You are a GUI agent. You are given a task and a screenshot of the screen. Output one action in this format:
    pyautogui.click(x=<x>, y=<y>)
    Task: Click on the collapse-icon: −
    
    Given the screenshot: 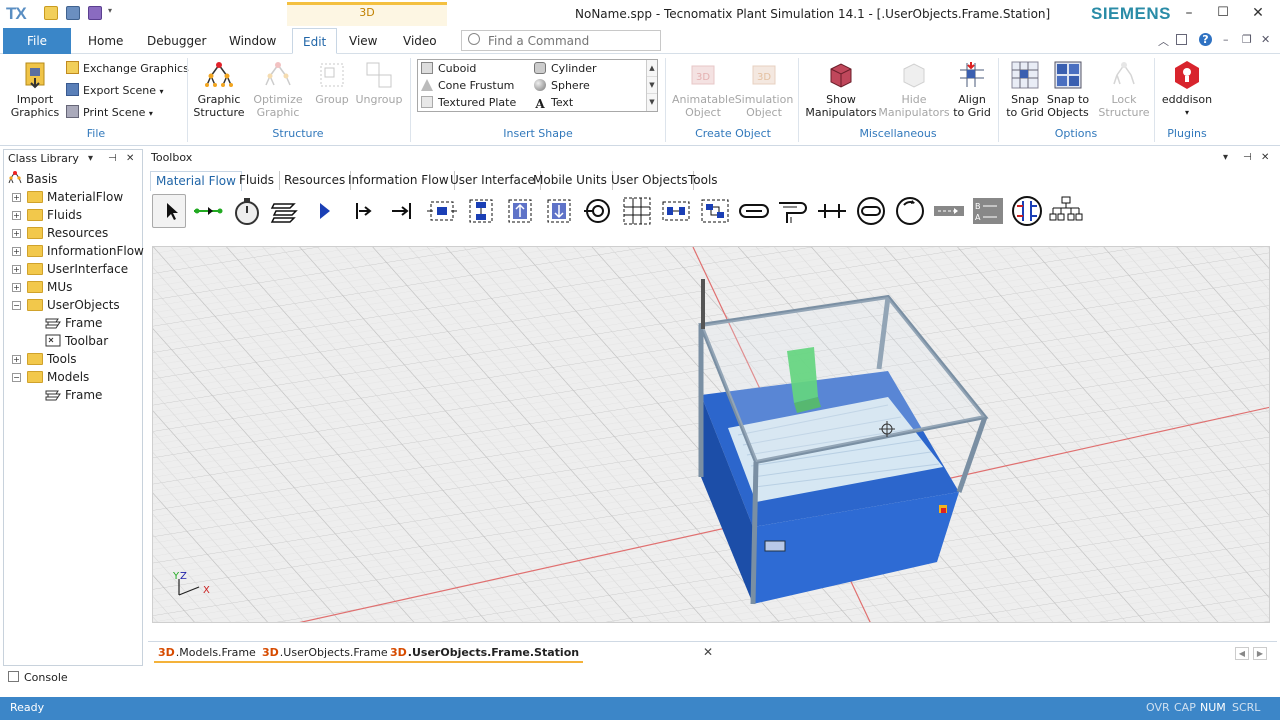 What is the action you would take?
    pyautogui.click(x=16, y=305)
    